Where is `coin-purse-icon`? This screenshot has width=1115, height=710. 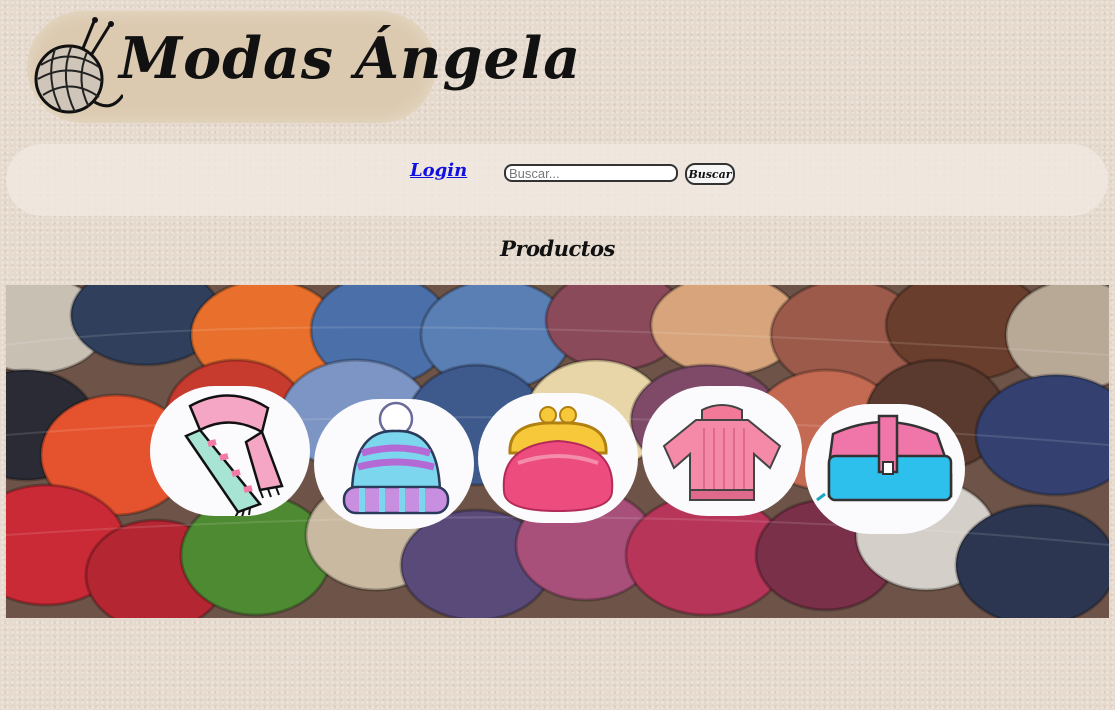
coin-purse-icon is located at coordinates (558, 459).